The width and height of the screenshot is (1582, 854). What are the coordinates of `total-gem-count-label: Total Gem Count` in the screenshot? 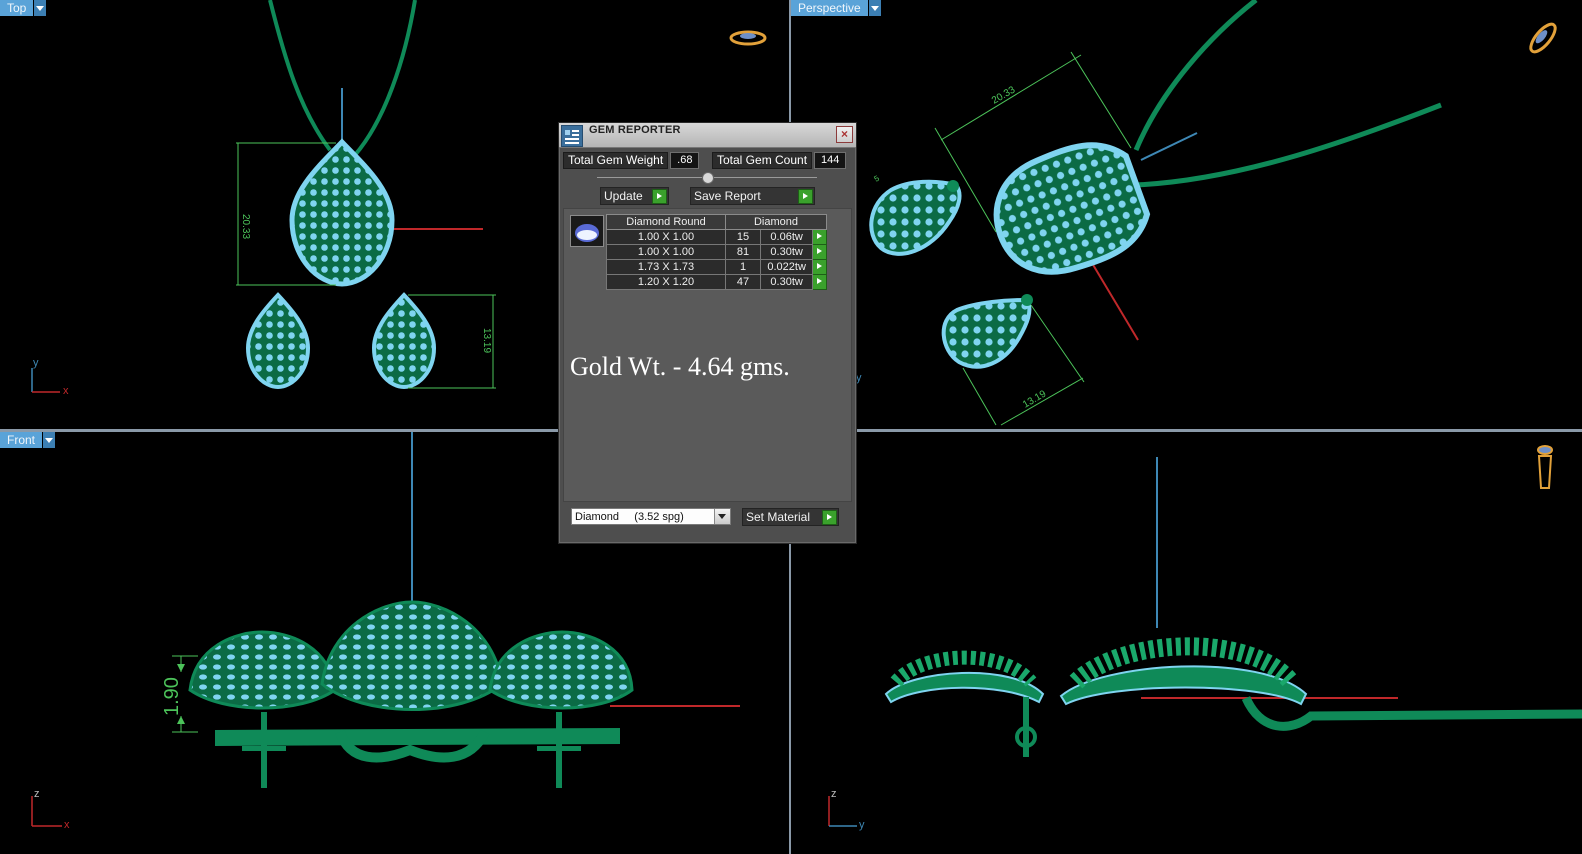 It's located at (762, 160).